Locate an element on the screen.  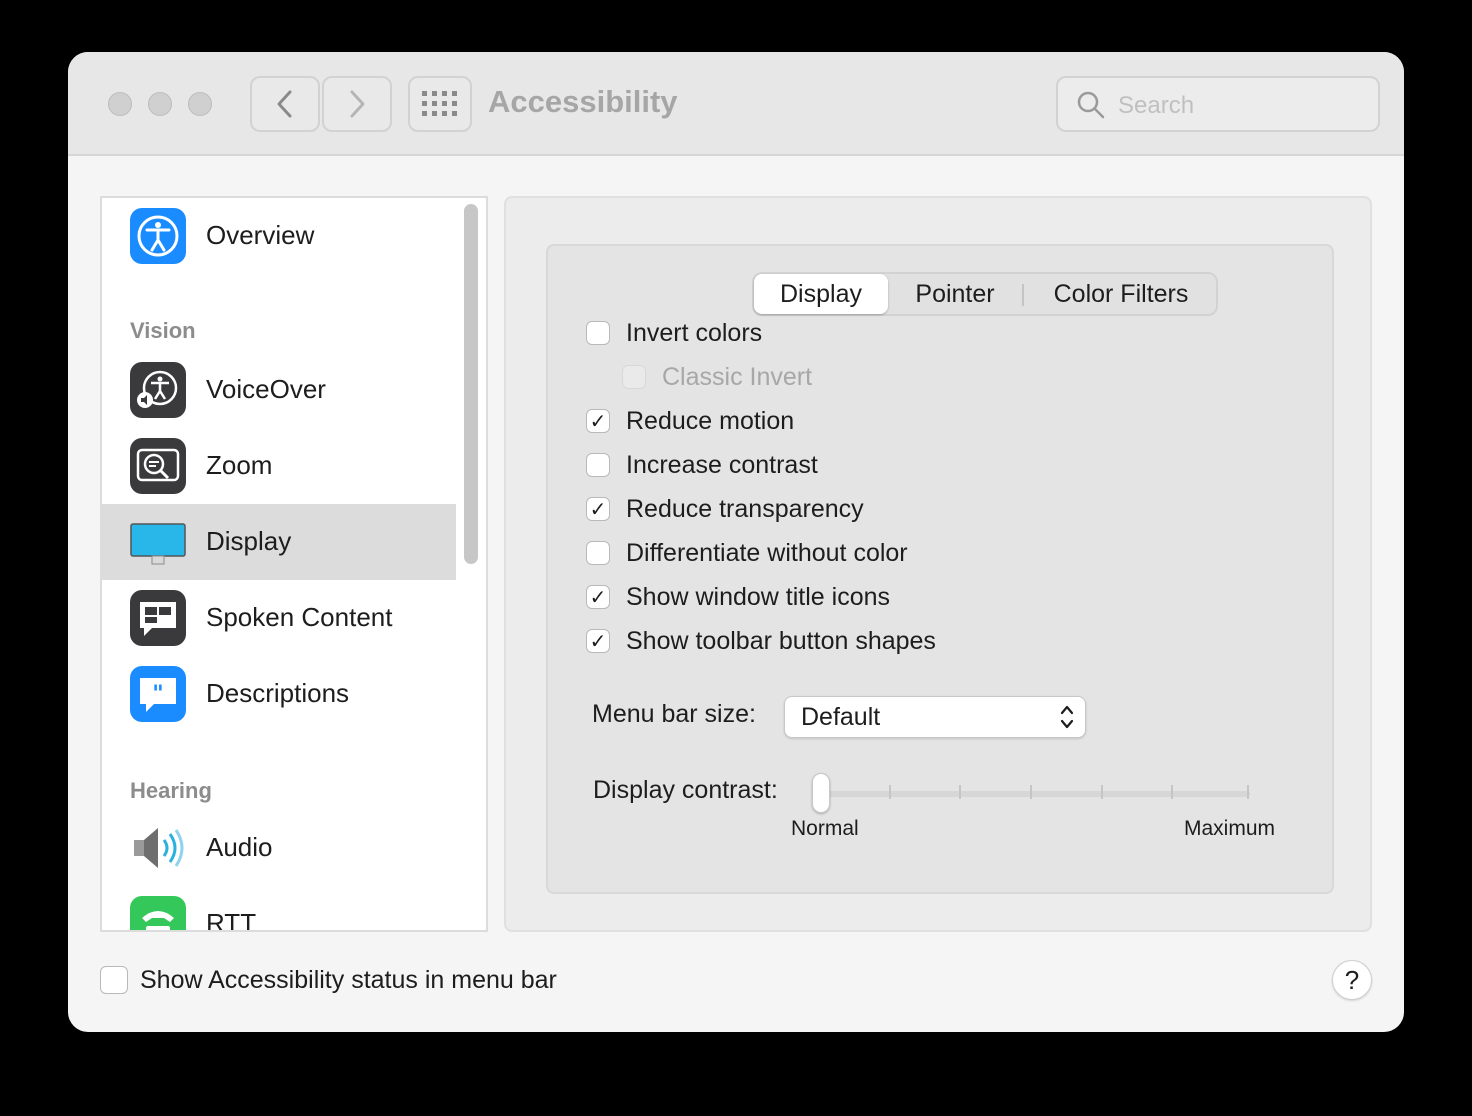
select-value: Default is located at coordinates (841, 717).